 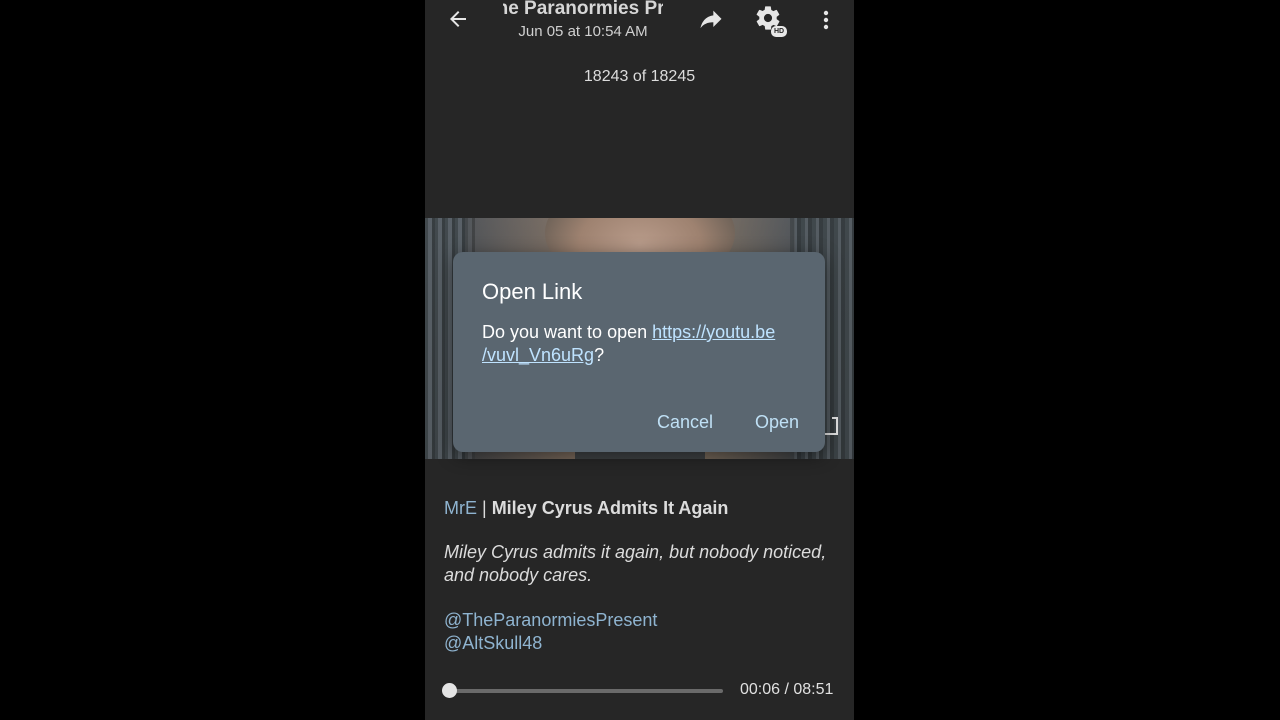 I want to click on seek-track, so click(x=583, y=691).